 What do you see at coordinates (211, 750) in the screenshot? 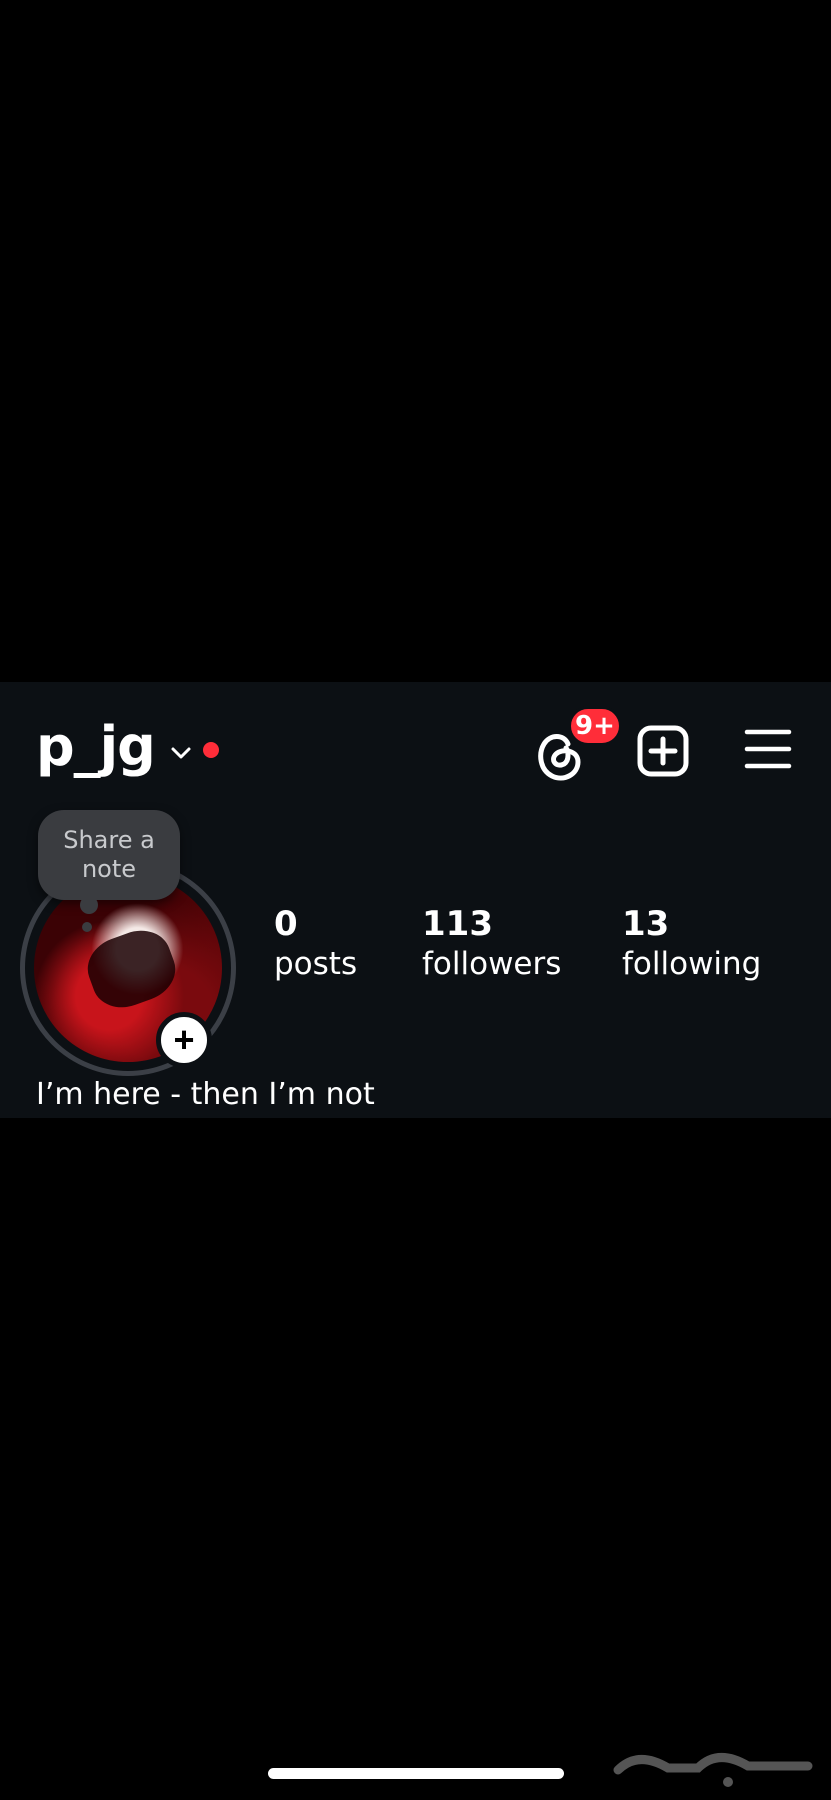
I see `notification-dot` at bounding box center [211, 750].